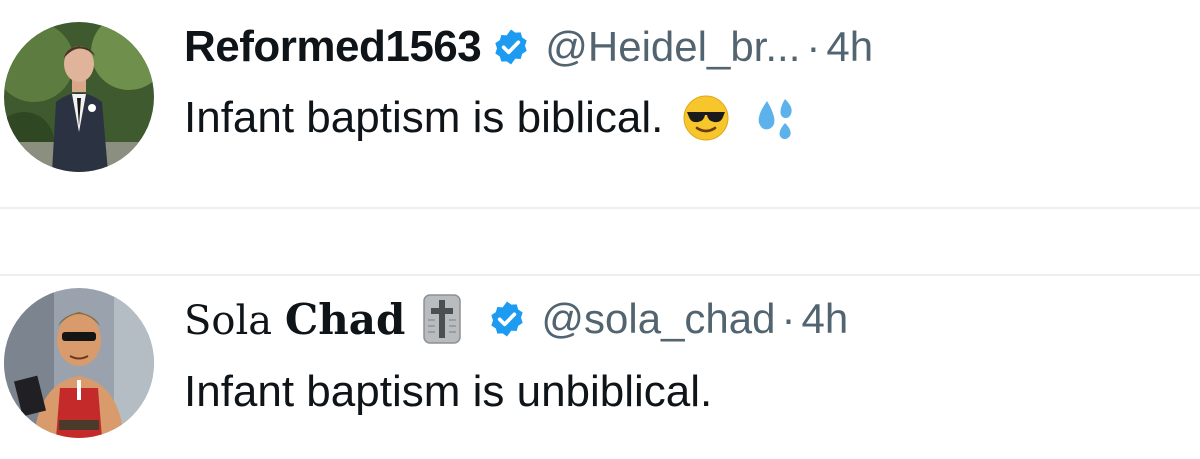  Describe the element at coordinates (424, 117) in the screenshot. I see `tweet-text-content: Infant baptism is biblical.` at that location.